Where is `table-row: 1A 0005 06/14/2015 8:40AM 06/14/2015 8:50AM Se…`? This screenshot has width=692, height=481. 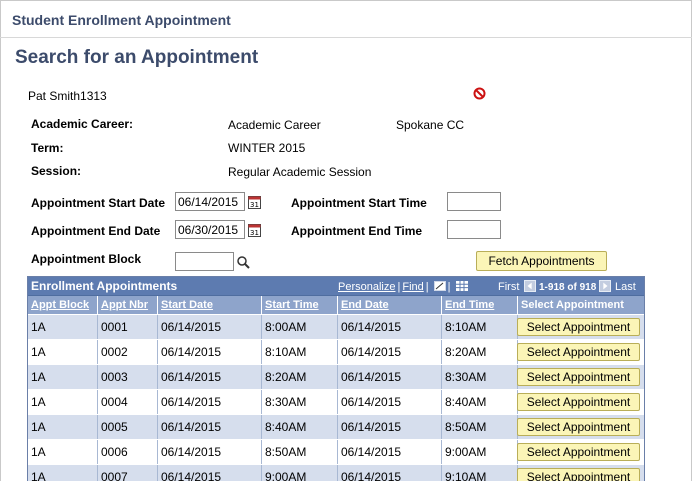
table-row: 1A 0005 06/14/2015 8:40AM 06/14/2015 8:50AM Se… is located at coordinates (336, 427).